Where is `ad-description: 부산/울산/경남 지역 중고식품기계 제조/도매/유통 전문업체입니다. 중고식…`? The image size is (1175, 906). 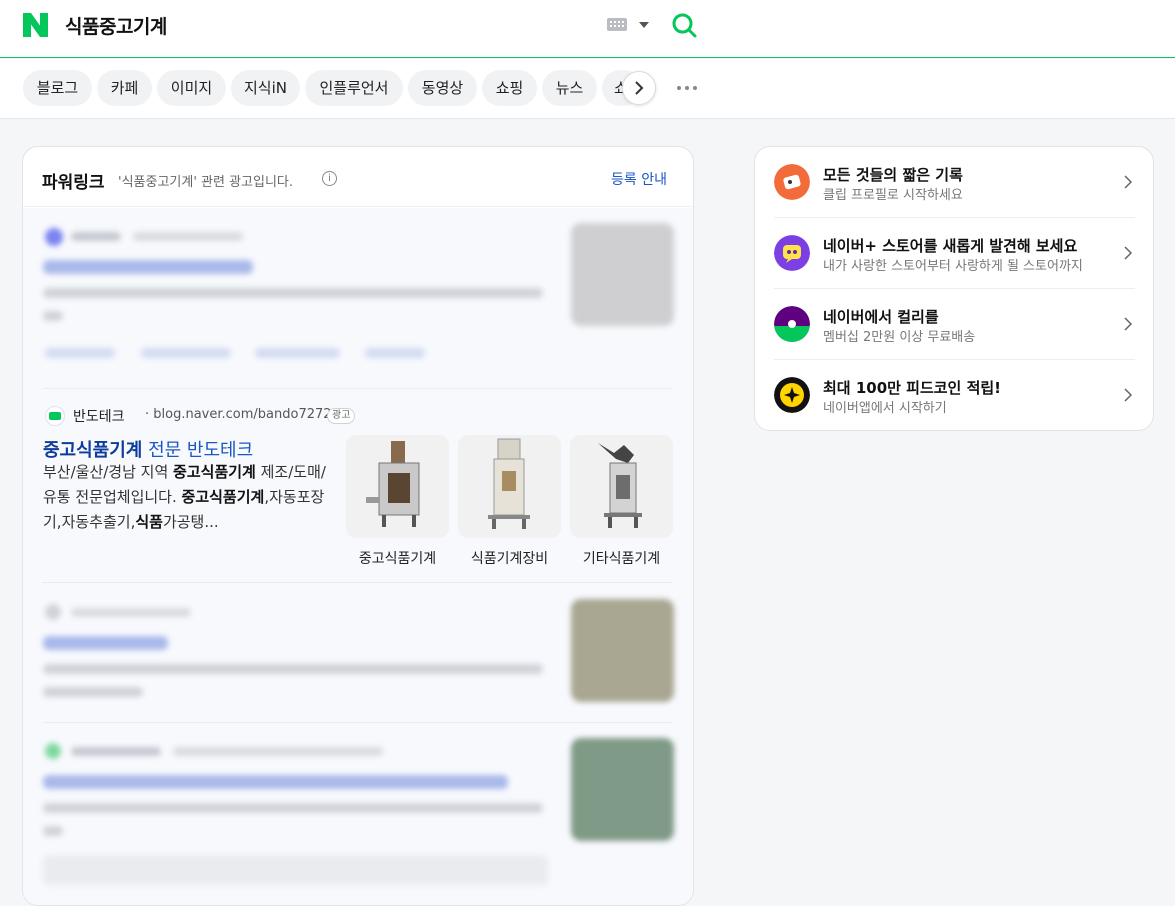 ad-description: 부산/울산/경남 지역 중고식품기계 제조/도매/유통 전문업체입니다. 중고식… is located at coordinates (188, 497).